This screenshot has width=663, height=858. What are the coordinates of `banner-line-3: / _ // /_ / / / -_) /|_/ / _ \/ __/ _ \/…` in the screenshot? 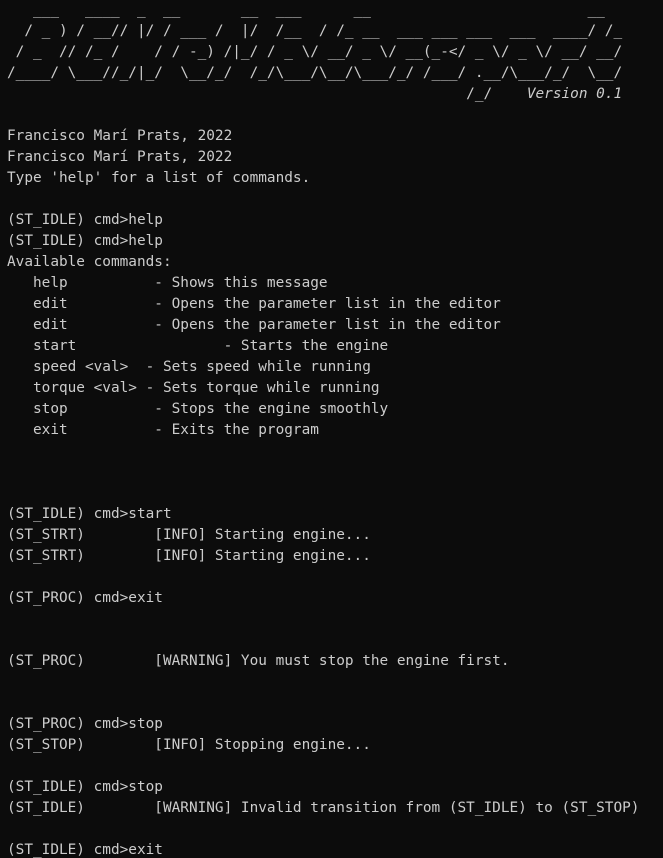 It's located at (315, 52).